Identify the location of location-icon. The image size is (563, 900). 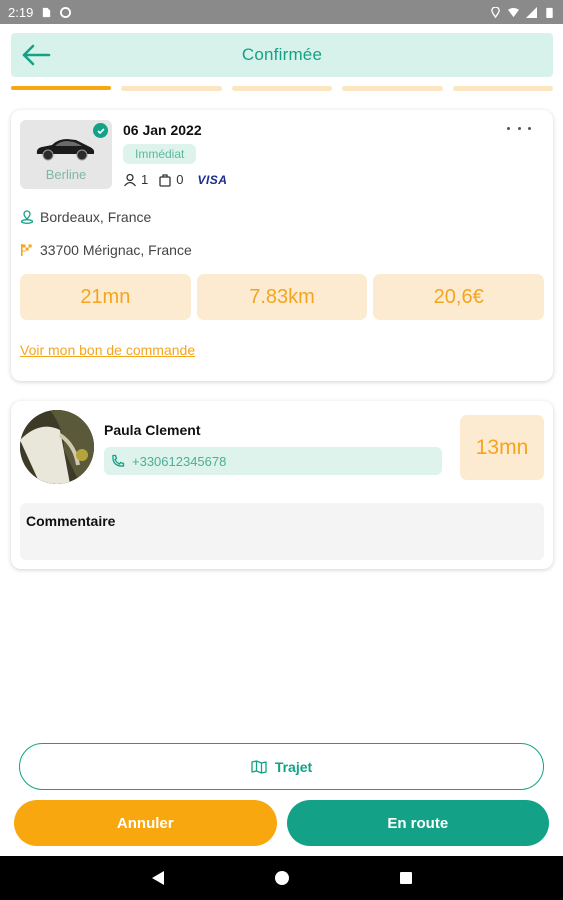
(495, 12).